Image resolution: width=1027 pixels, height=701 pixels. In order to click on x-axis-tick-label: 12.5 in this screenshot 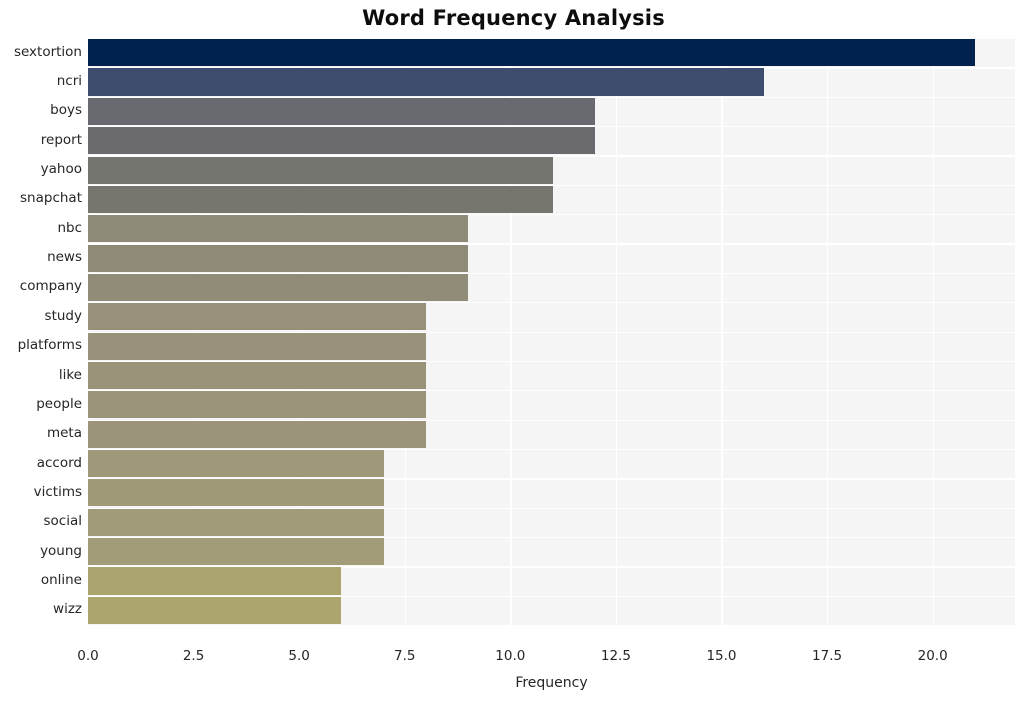, I will do `click(615, 656)`.